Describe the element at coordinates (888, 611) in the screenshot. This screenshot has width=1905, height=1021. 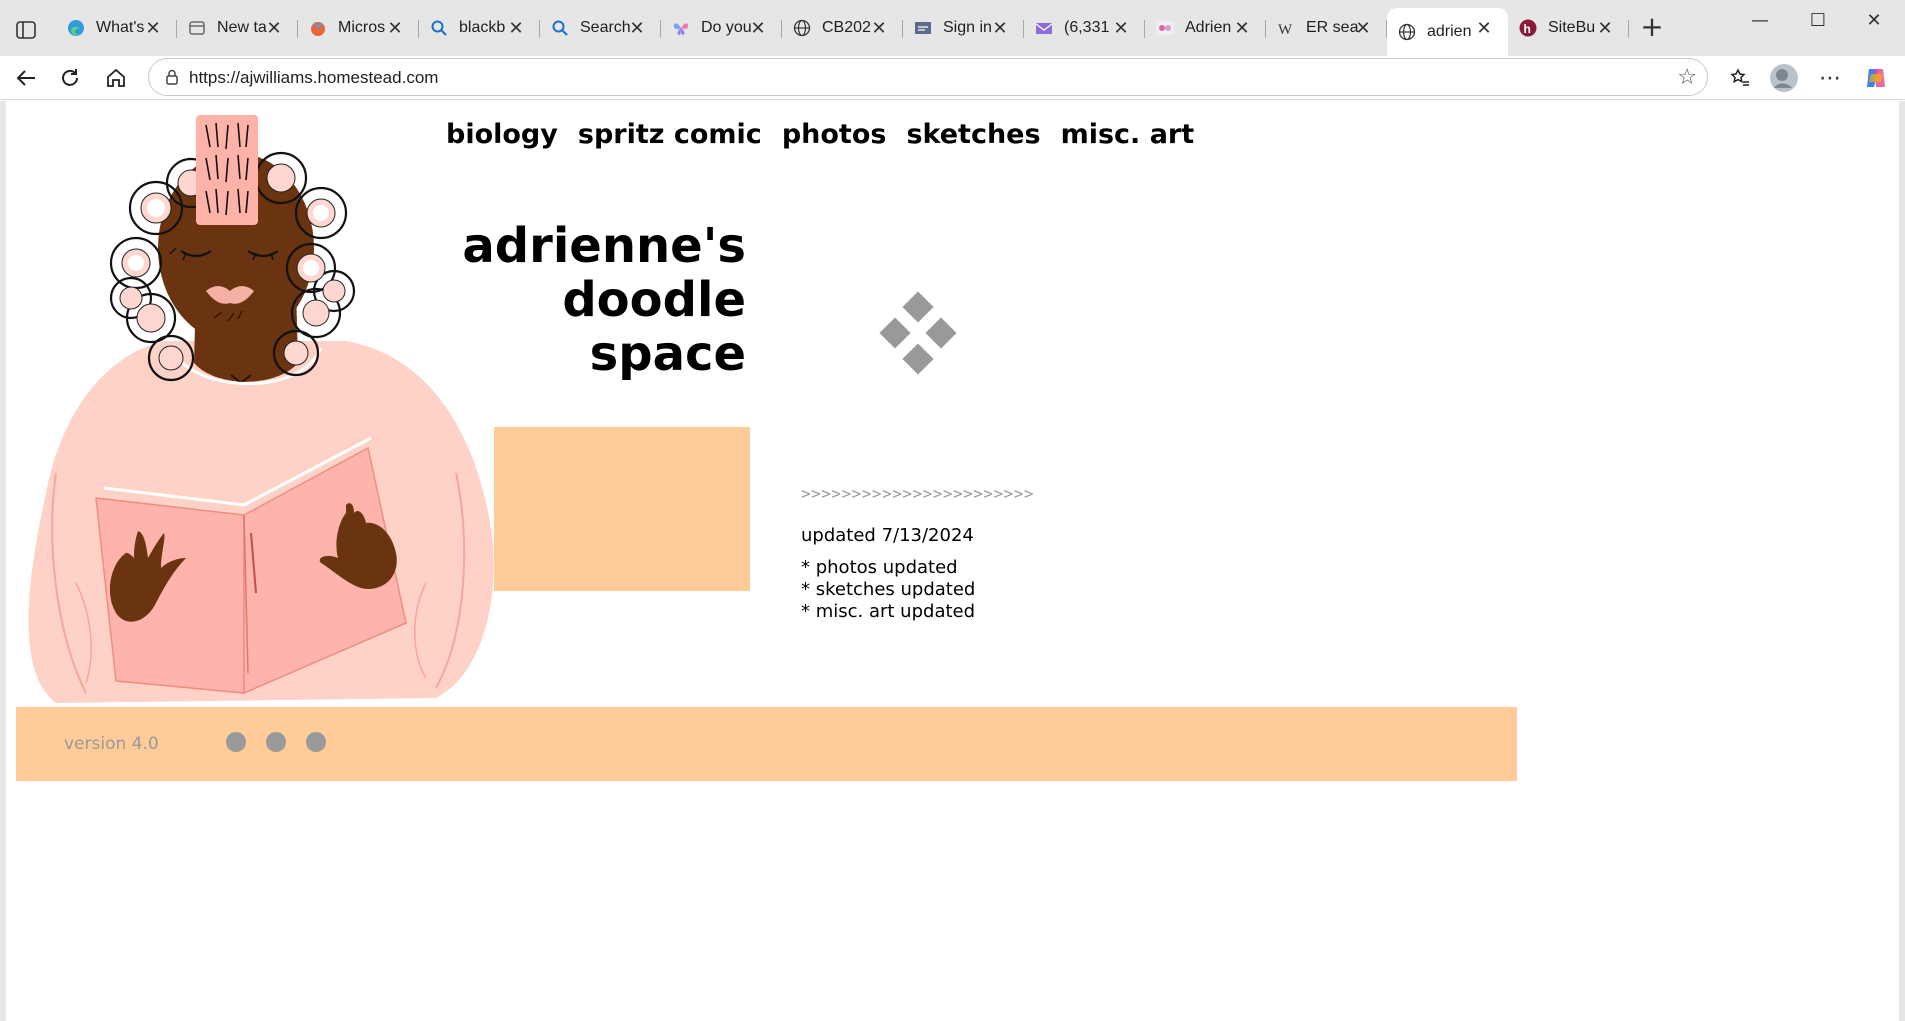
I see `change-item: * misc. art updated` at that location.